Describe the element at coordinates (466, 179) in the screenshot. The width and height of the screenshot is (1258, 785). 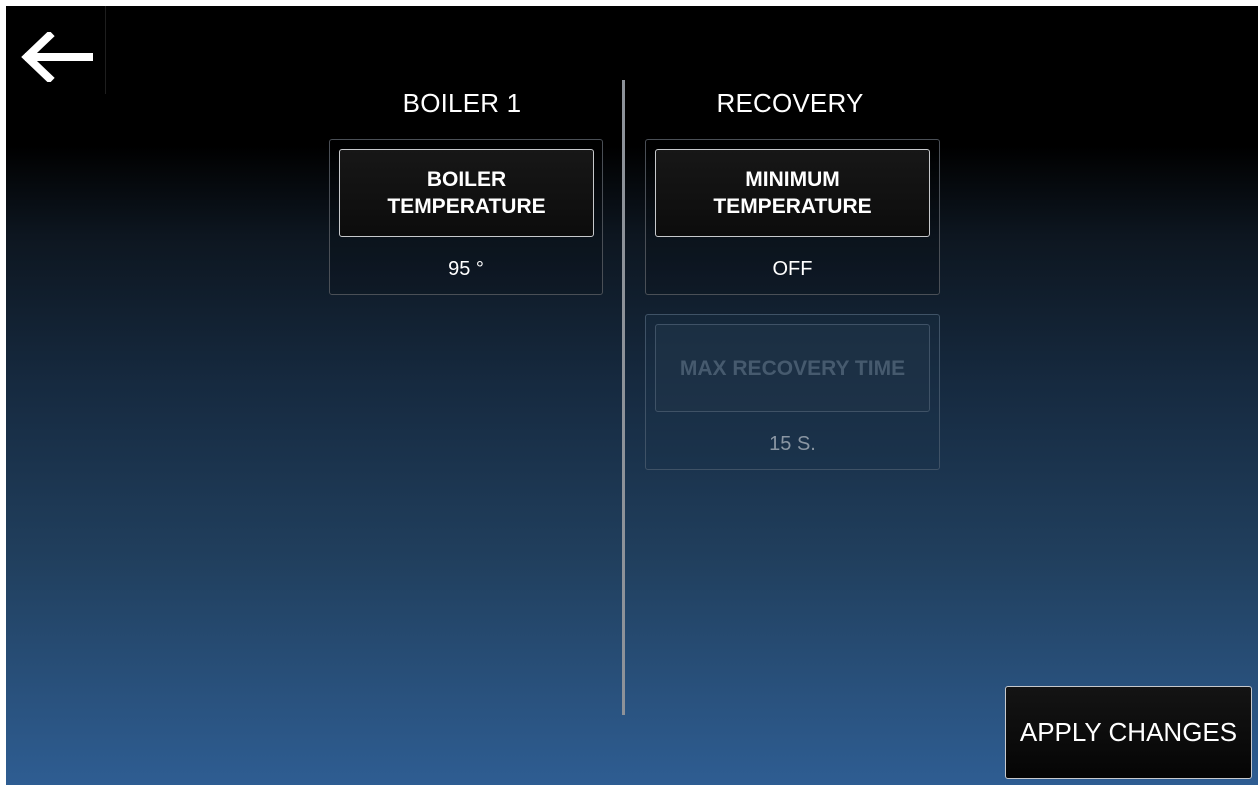
I see `boiler-temperature-label-line1: BOILER` at that location.